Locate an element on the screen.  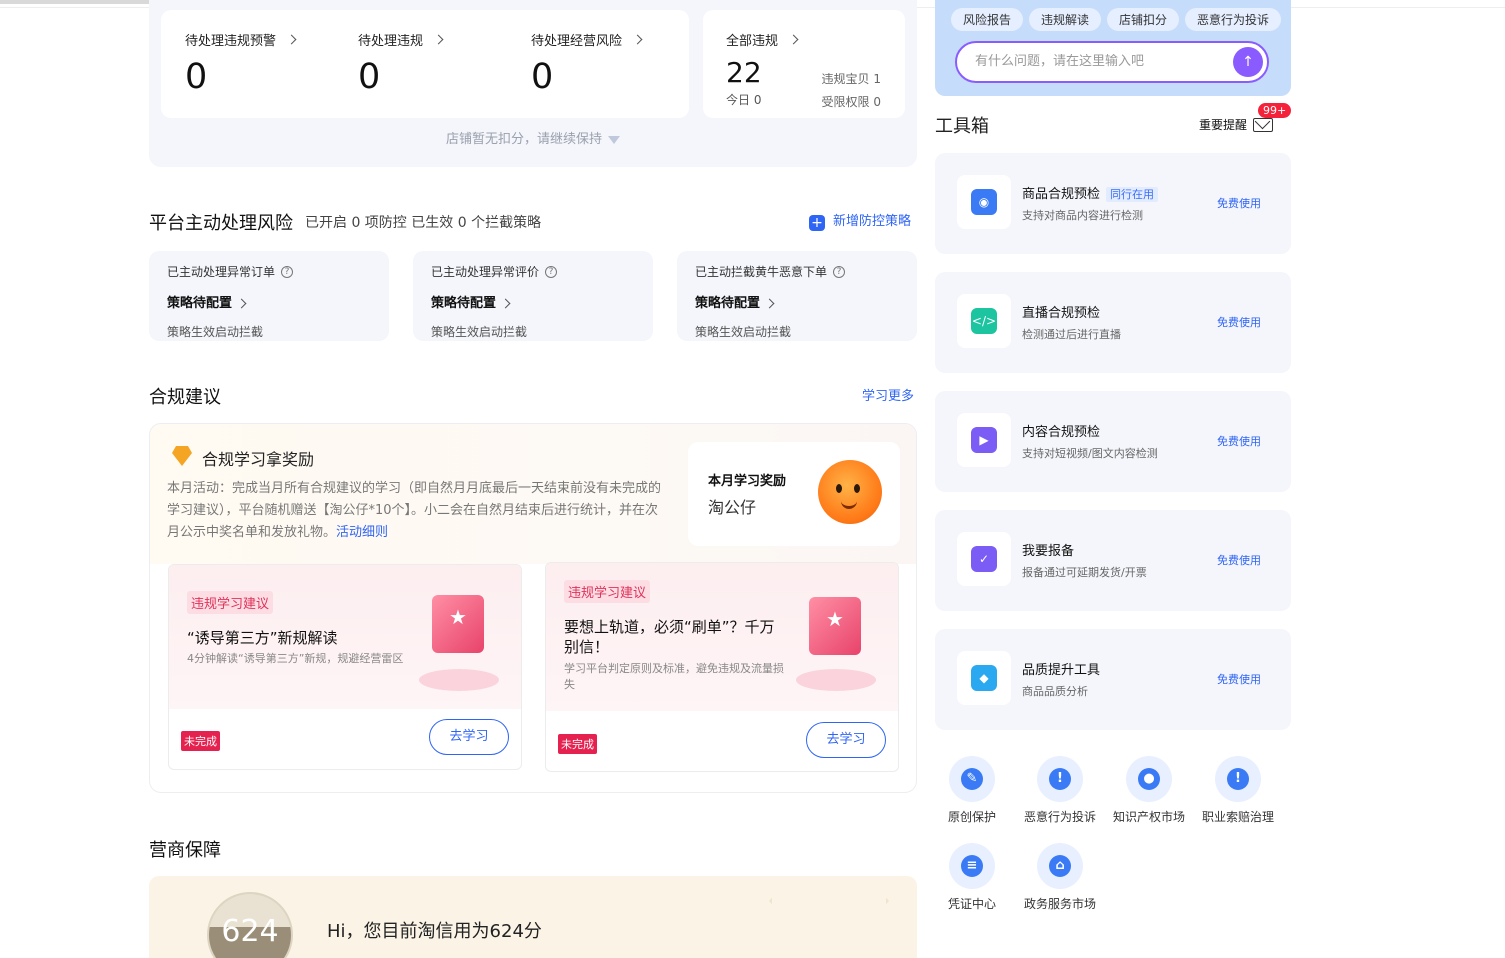
deduction-note: 店铺暂无扣分，请继续保持 is located at coordinates (533, 137).